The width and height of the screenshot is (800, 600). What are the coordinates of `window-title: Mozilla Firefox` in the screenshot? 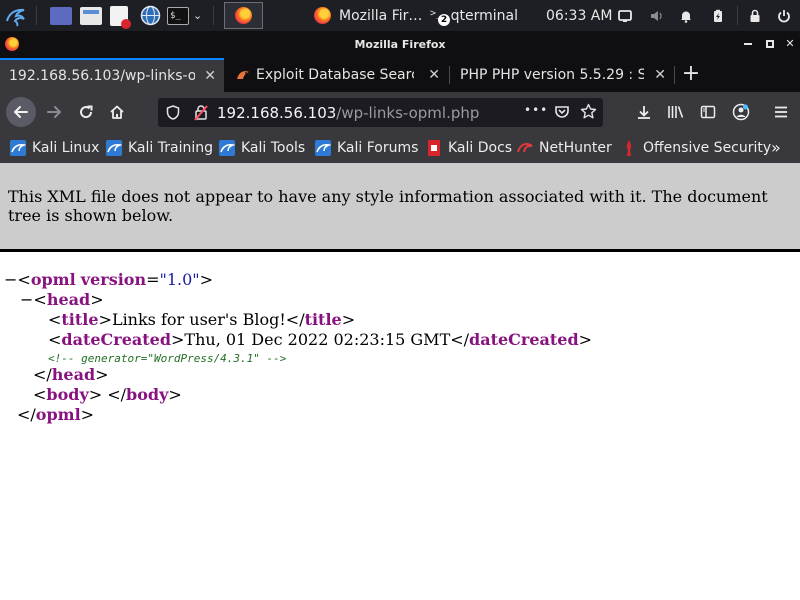 It's located at (400, 44).